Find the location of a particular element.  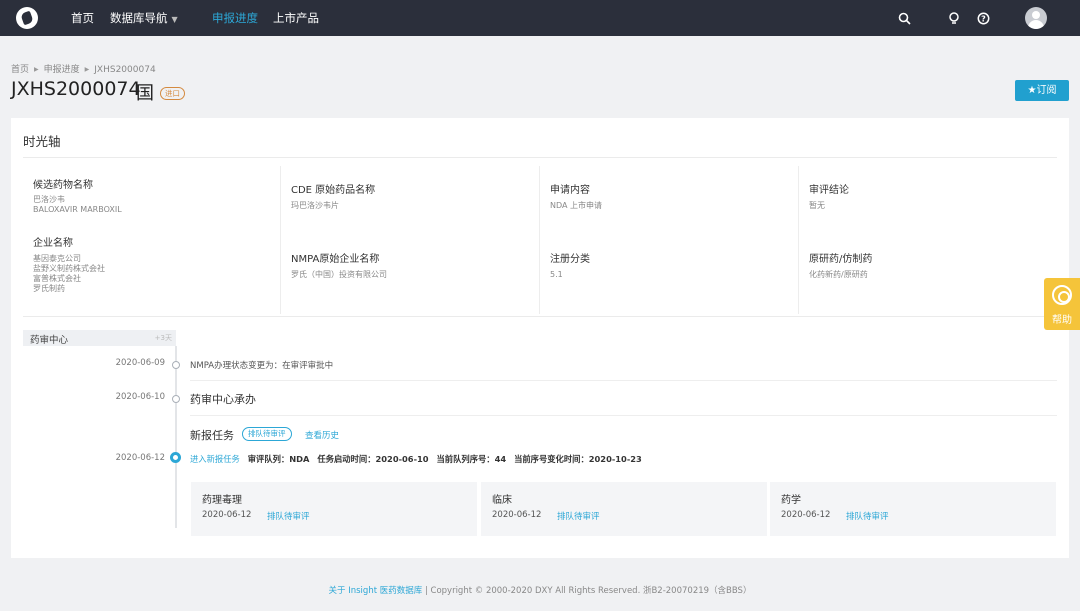

import-badge: 进口 is located at coordinates (172, 93).